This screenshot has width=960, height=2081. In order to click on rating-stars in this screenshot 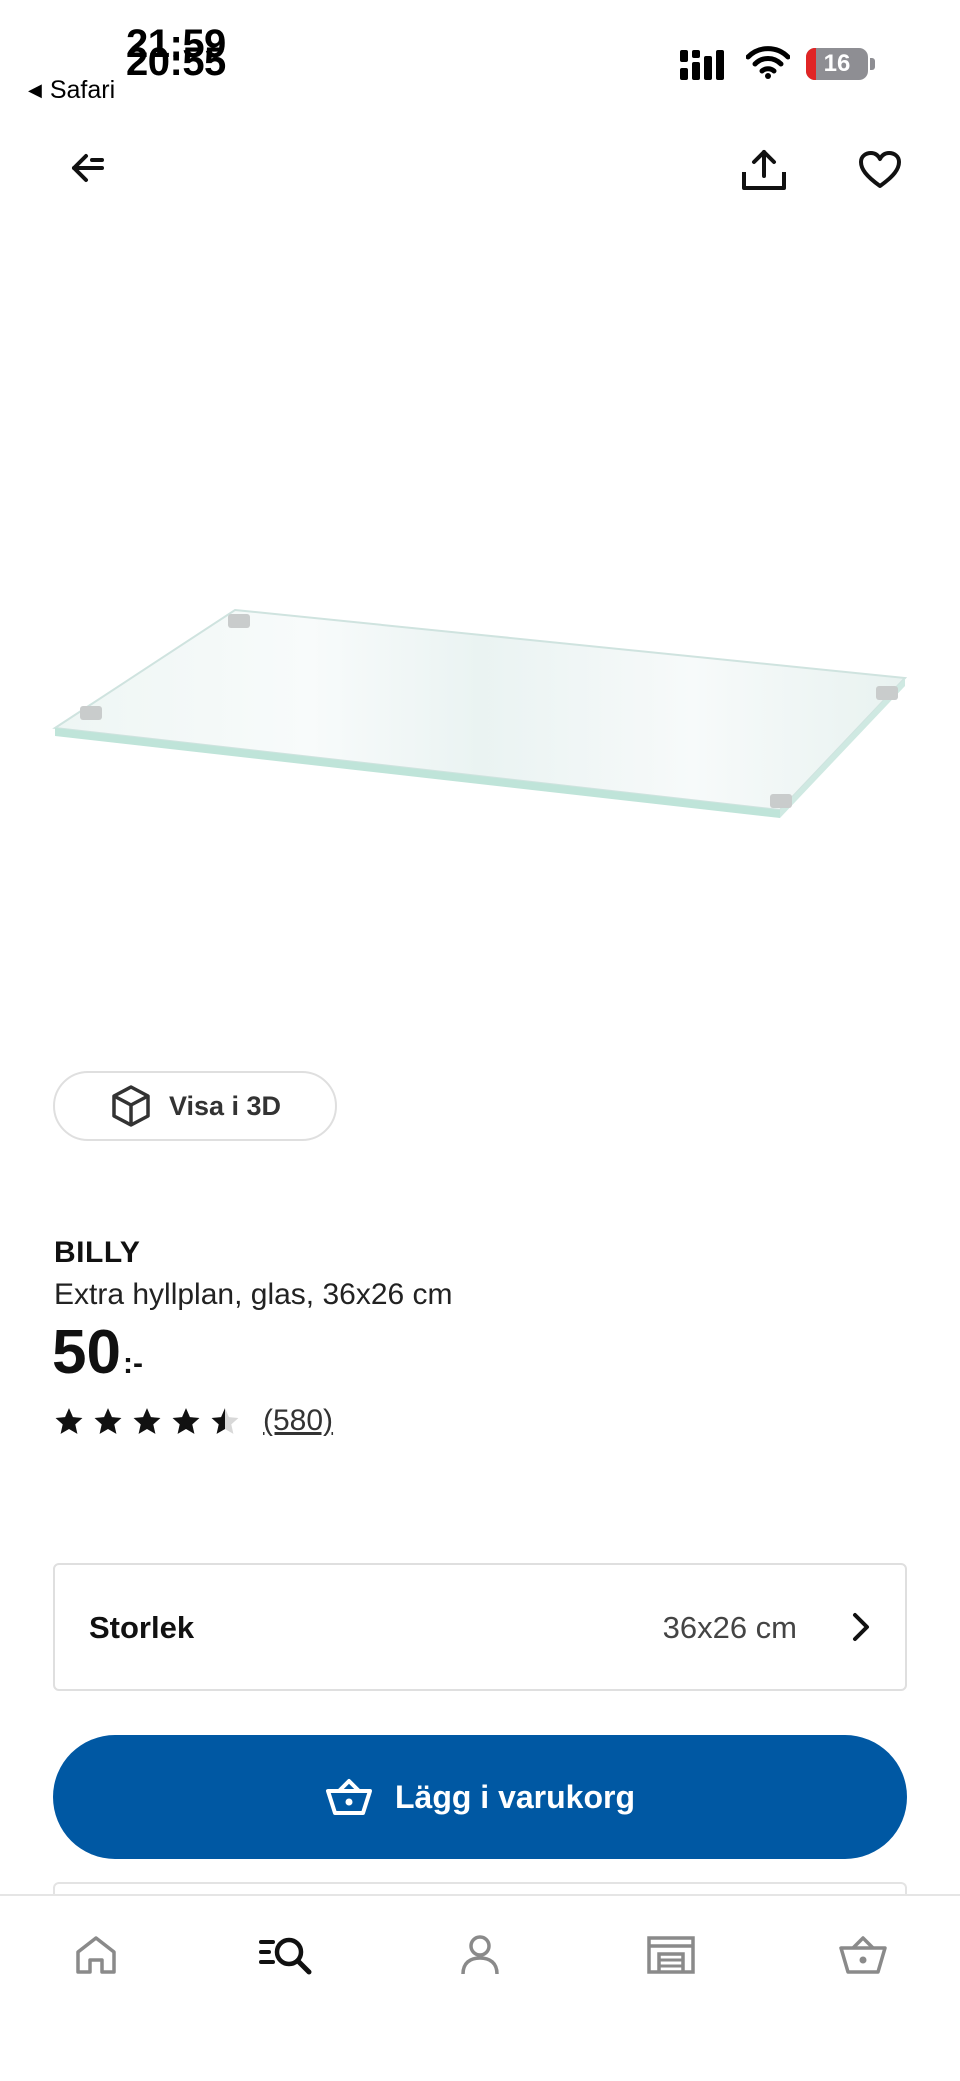, I will do `click(147, 1421)`.